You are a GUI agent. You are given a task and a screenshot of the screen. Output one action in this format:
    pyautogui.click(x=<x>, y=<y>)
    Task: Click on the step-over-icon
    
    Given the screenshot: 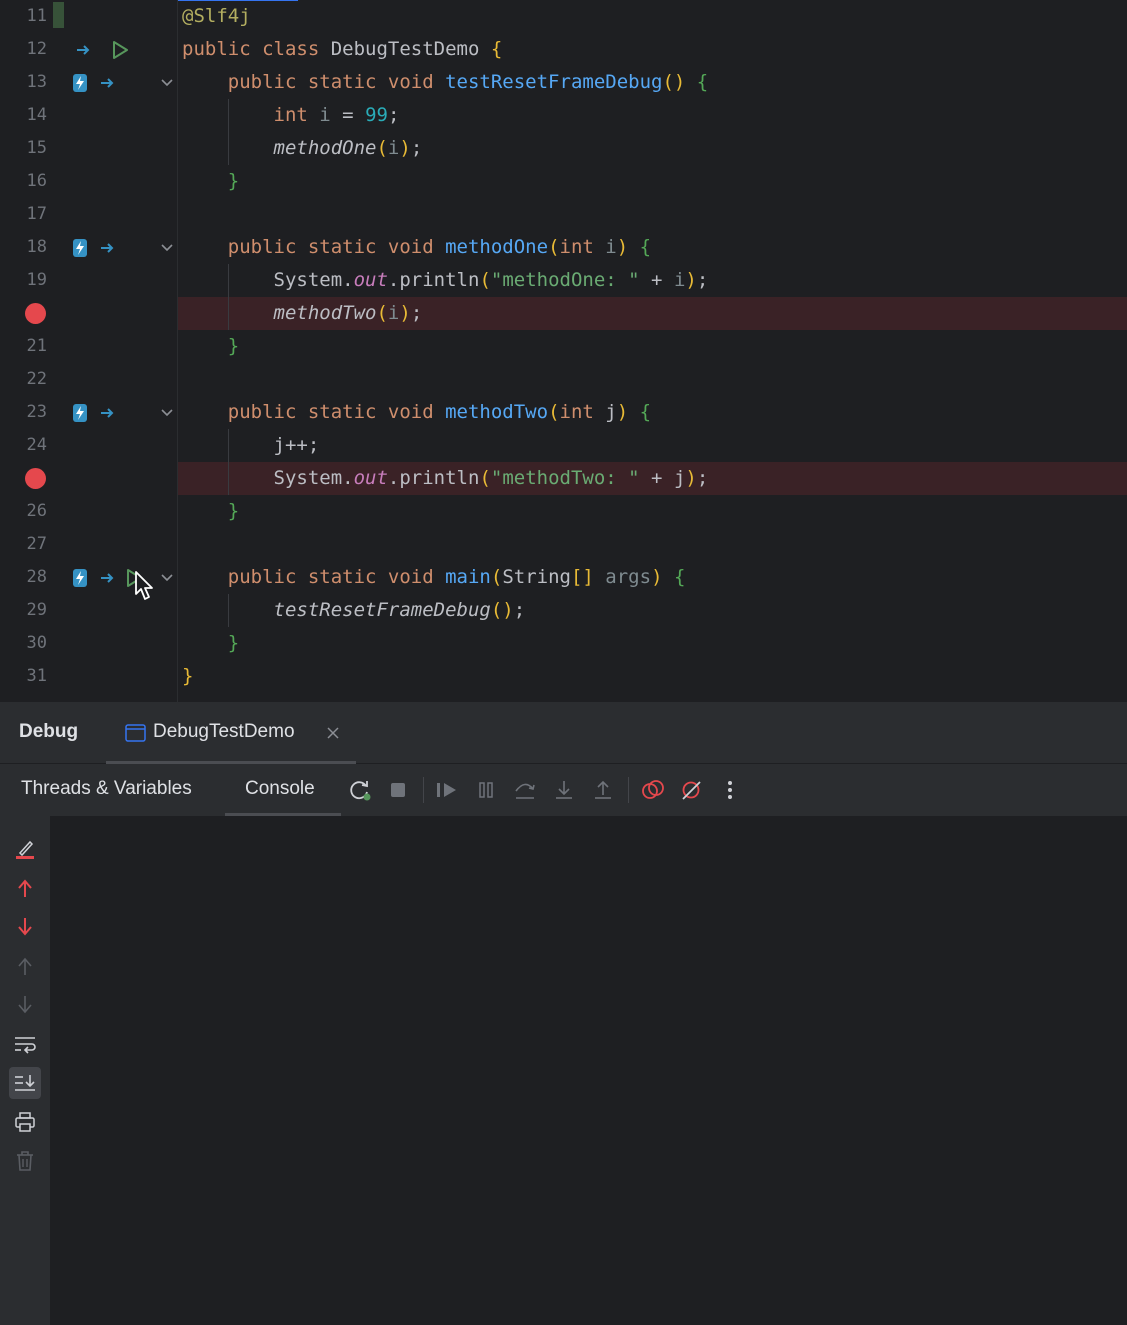 What is the action you would take?
    pyautogui.click(x=525, y=790)
    